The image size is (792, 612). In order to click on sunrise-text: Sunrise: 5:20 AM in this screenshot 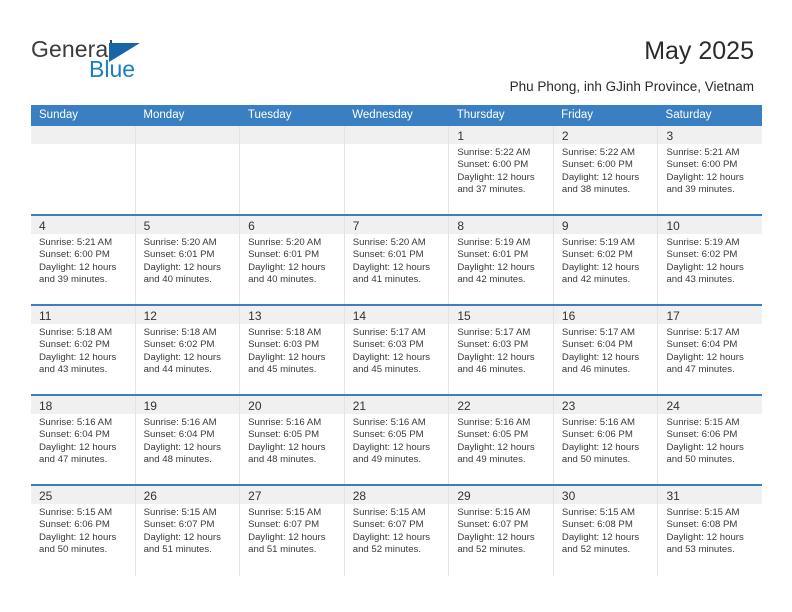, I will do `click(180, 242)`.